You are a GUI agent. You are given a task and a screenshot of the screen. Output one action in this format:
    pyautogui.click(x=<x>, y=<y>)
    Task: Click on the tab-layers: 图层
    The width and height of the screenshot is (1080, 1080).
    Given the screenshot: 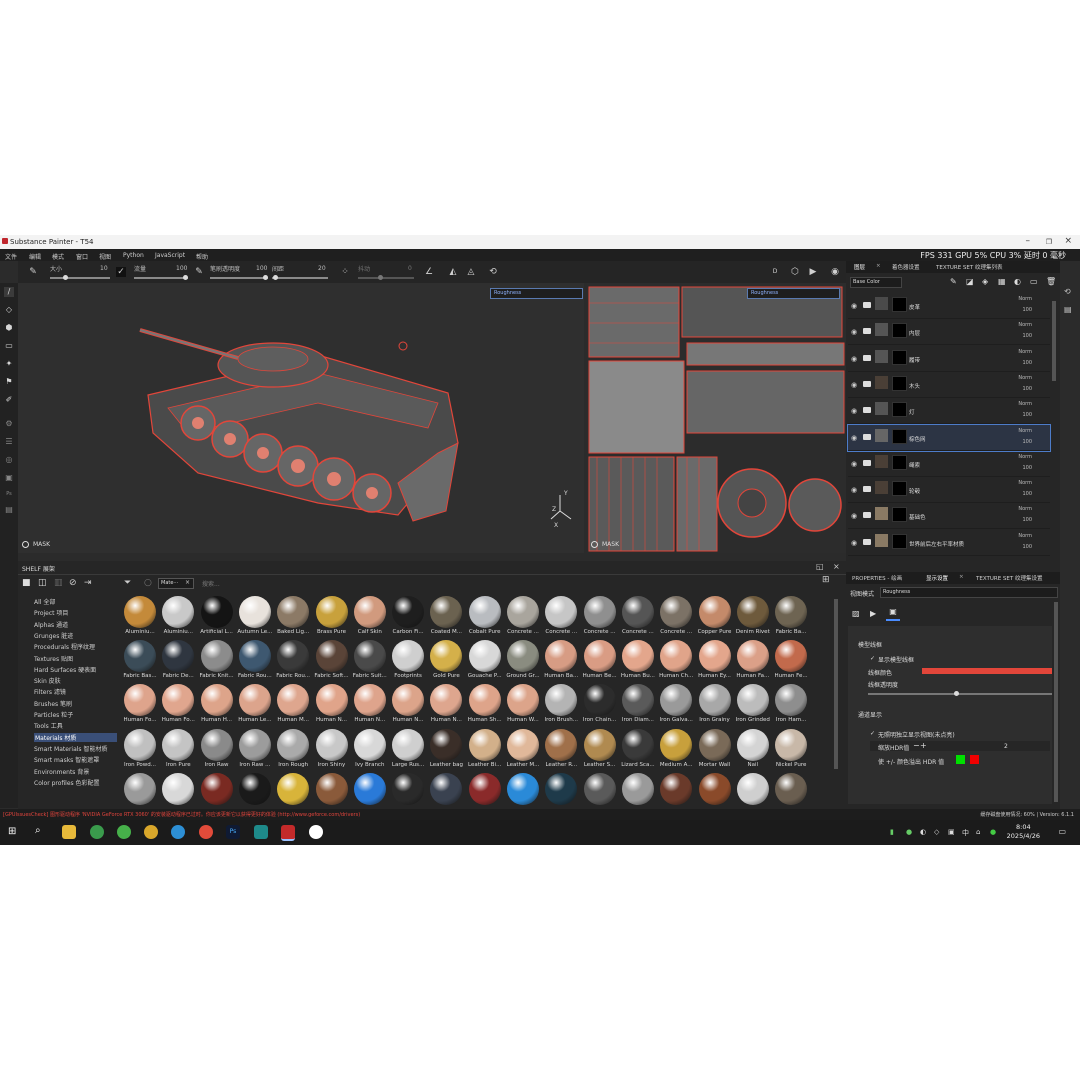 What is the action you would take?
    pyautogui.click(x=859, y=267)
    